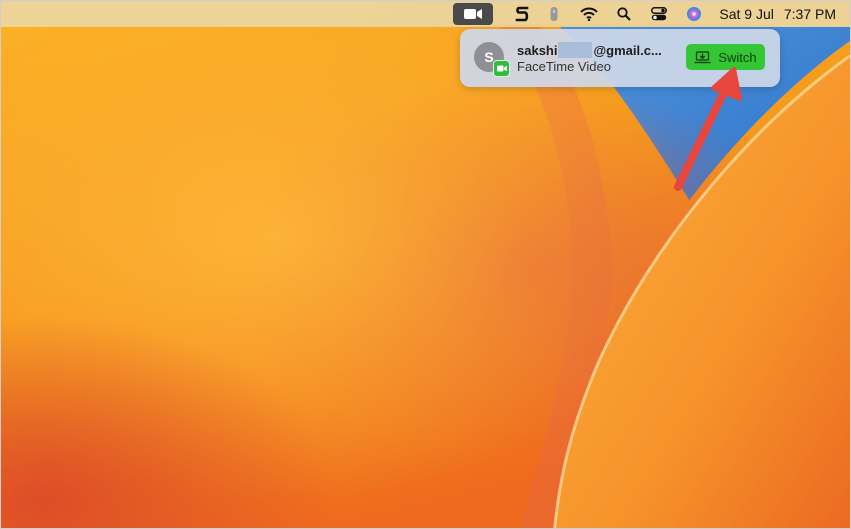 The height and width of the screenshot is (529, 851). I want to click on facetime-menu-icon, so click(473, 14).